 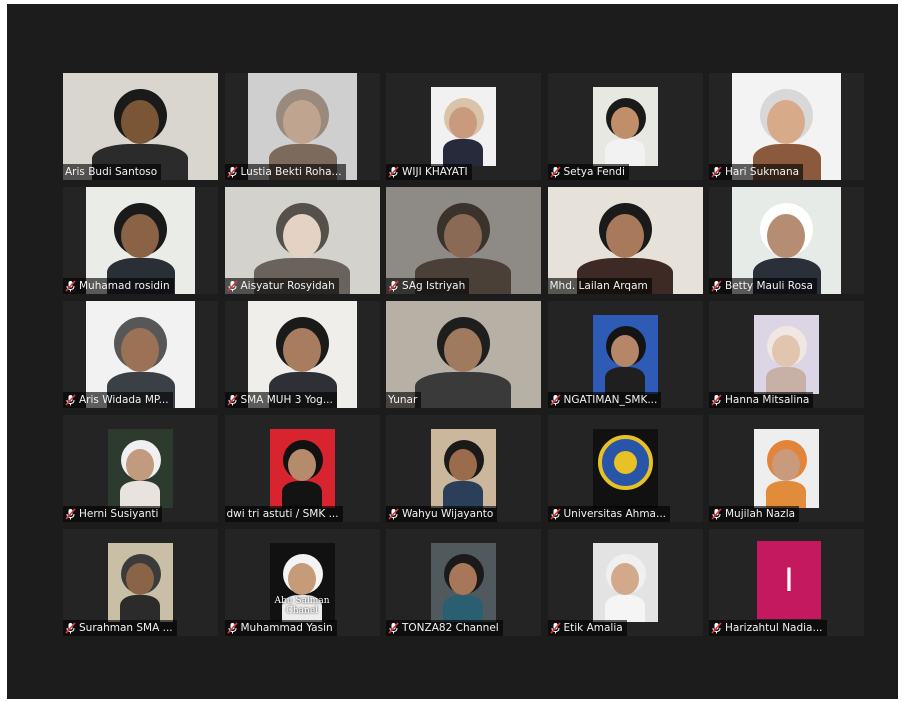 I want to click on participant-name: Setya Fendi, so click(x=594, y=172).